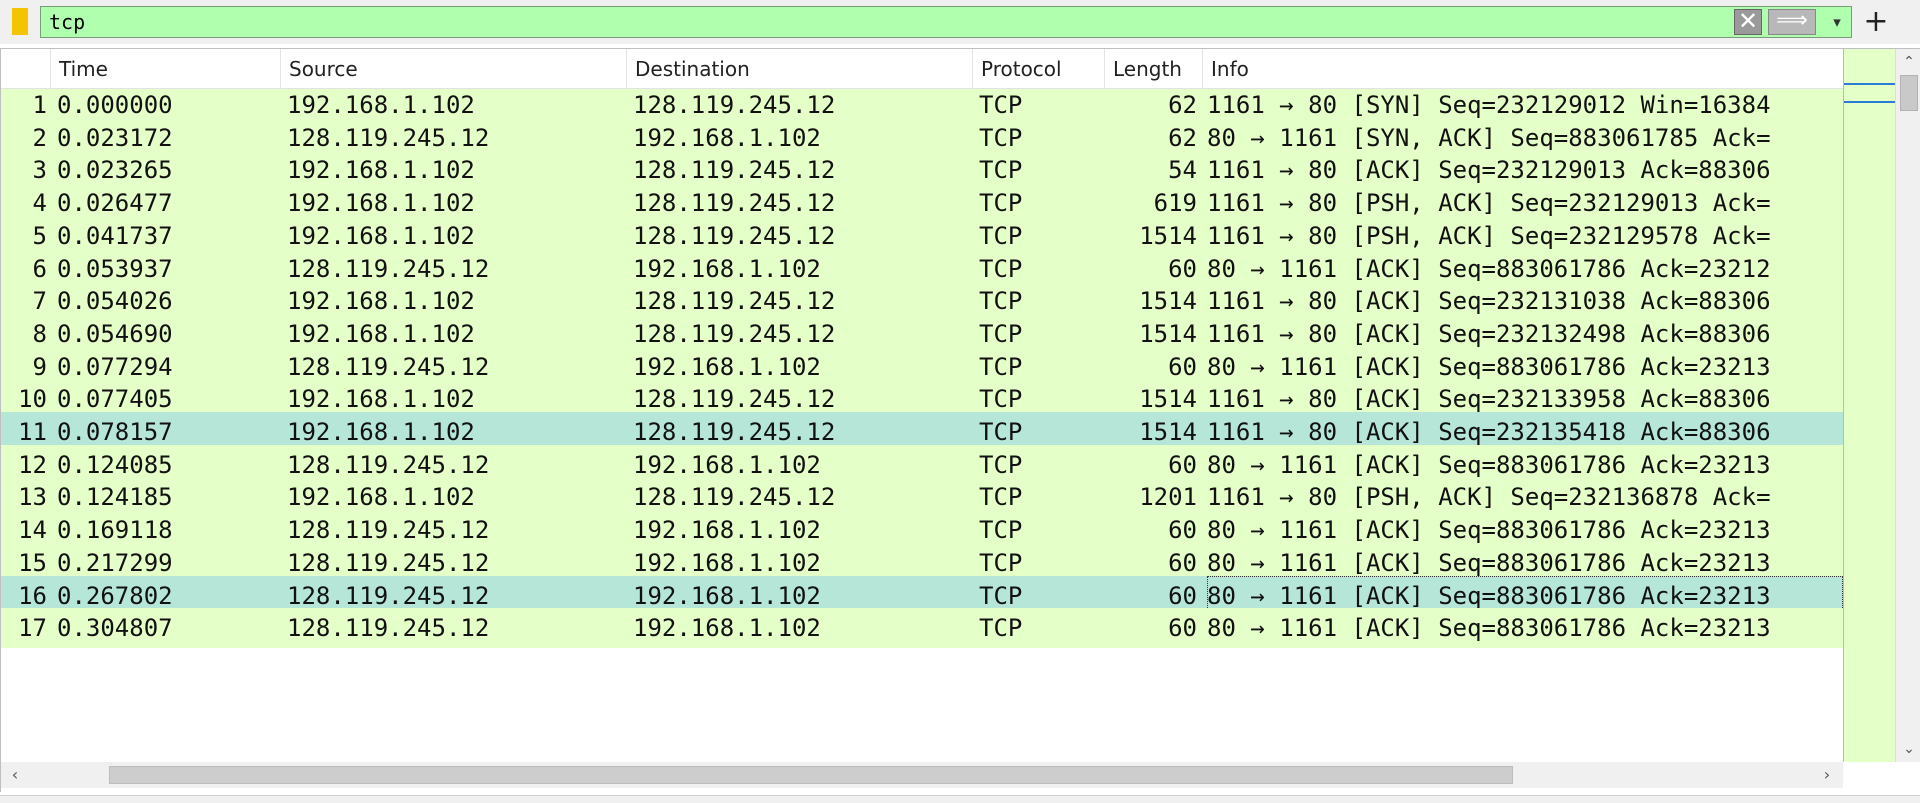 Image resolution: width=1920 pixels, height=803 pixels. Describe the element at coordinates (26, 69) in the screenshot. I see `column-header-no` at that location.